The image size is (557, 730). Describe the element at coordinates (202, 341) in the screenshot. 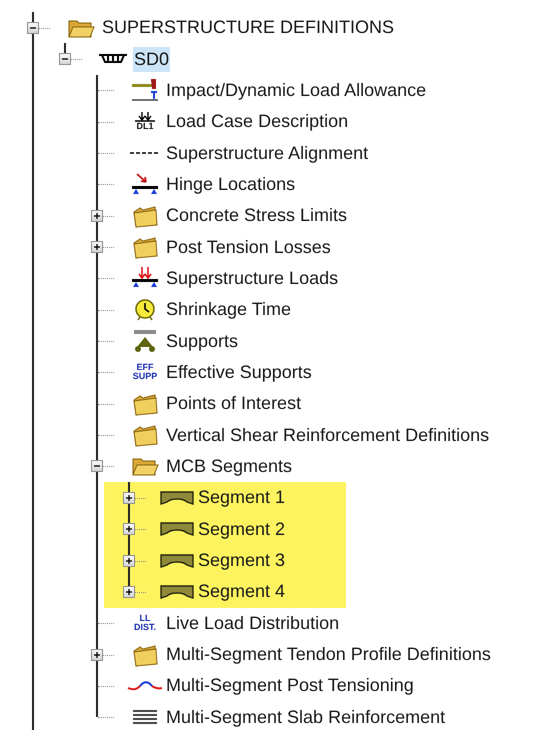

I see `tree-item: Supports` at that location.